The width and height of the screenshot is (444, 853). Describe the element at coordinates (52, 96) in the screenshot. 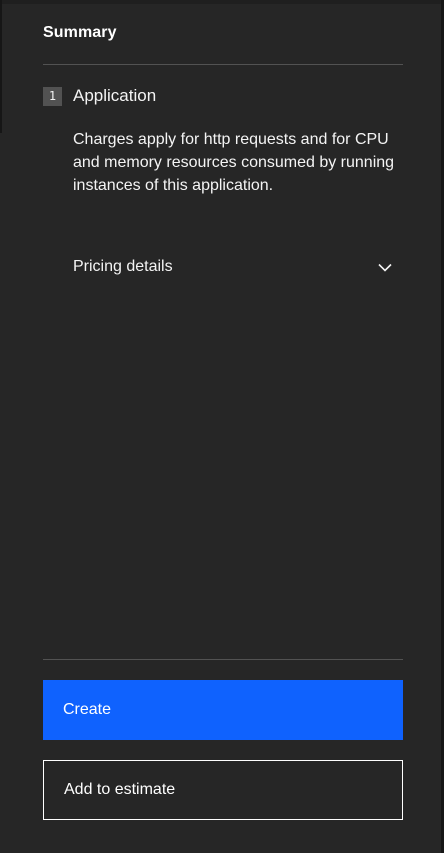

I see `step-number-badge: 1` at that location.